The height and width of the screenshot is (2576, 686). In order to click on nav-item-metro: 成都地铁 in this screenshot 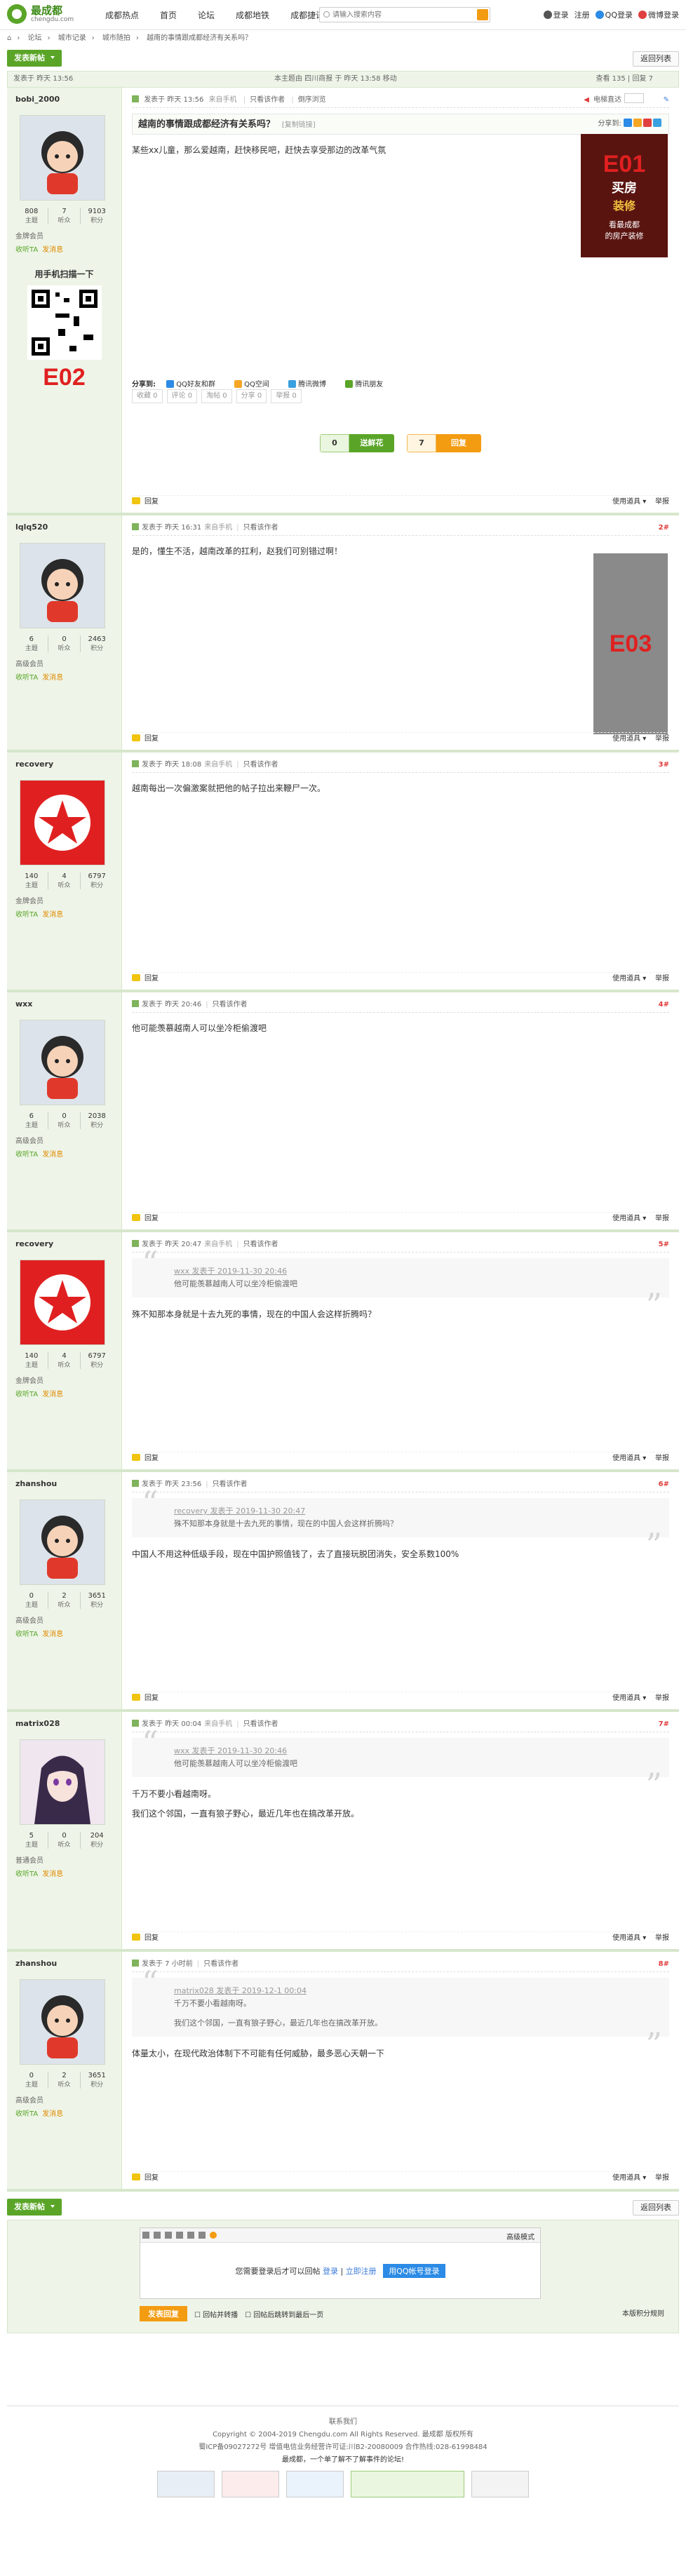, I will do `click(252, 15)`.